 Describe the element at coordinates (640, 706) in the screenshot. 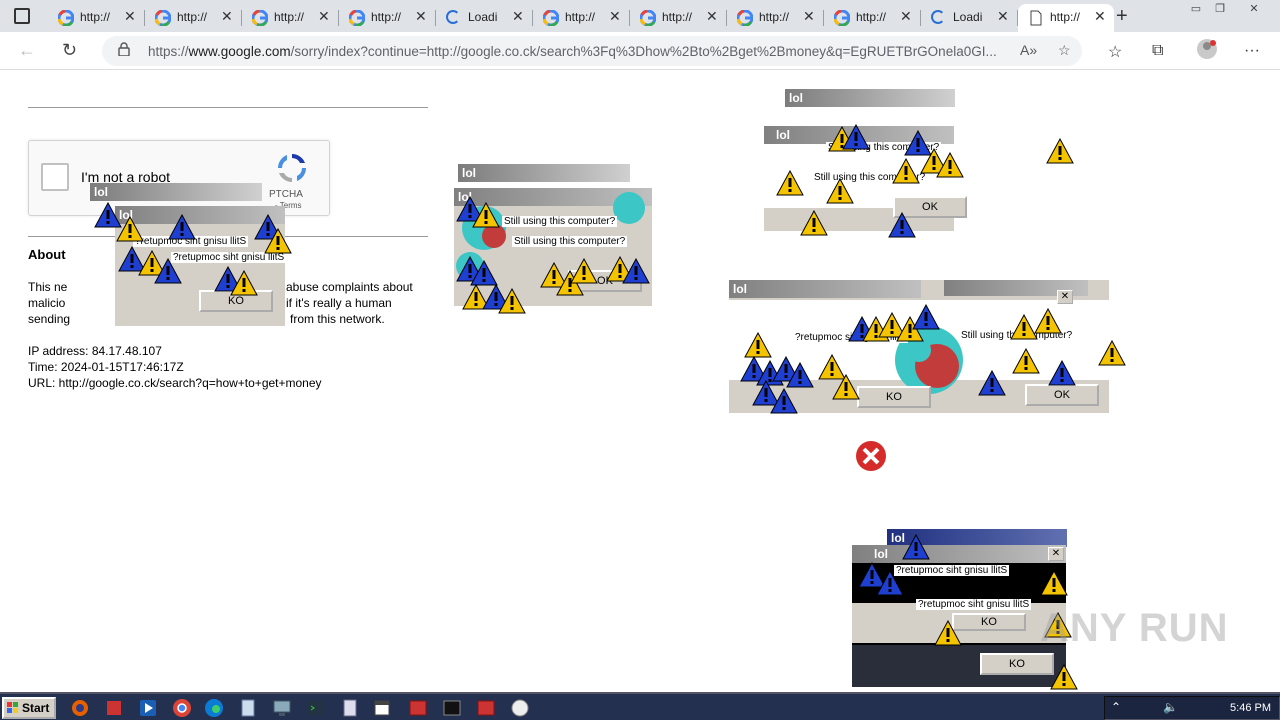

I see `taskbar: Start ⌃ 🔈 5:46 PM` at that location.